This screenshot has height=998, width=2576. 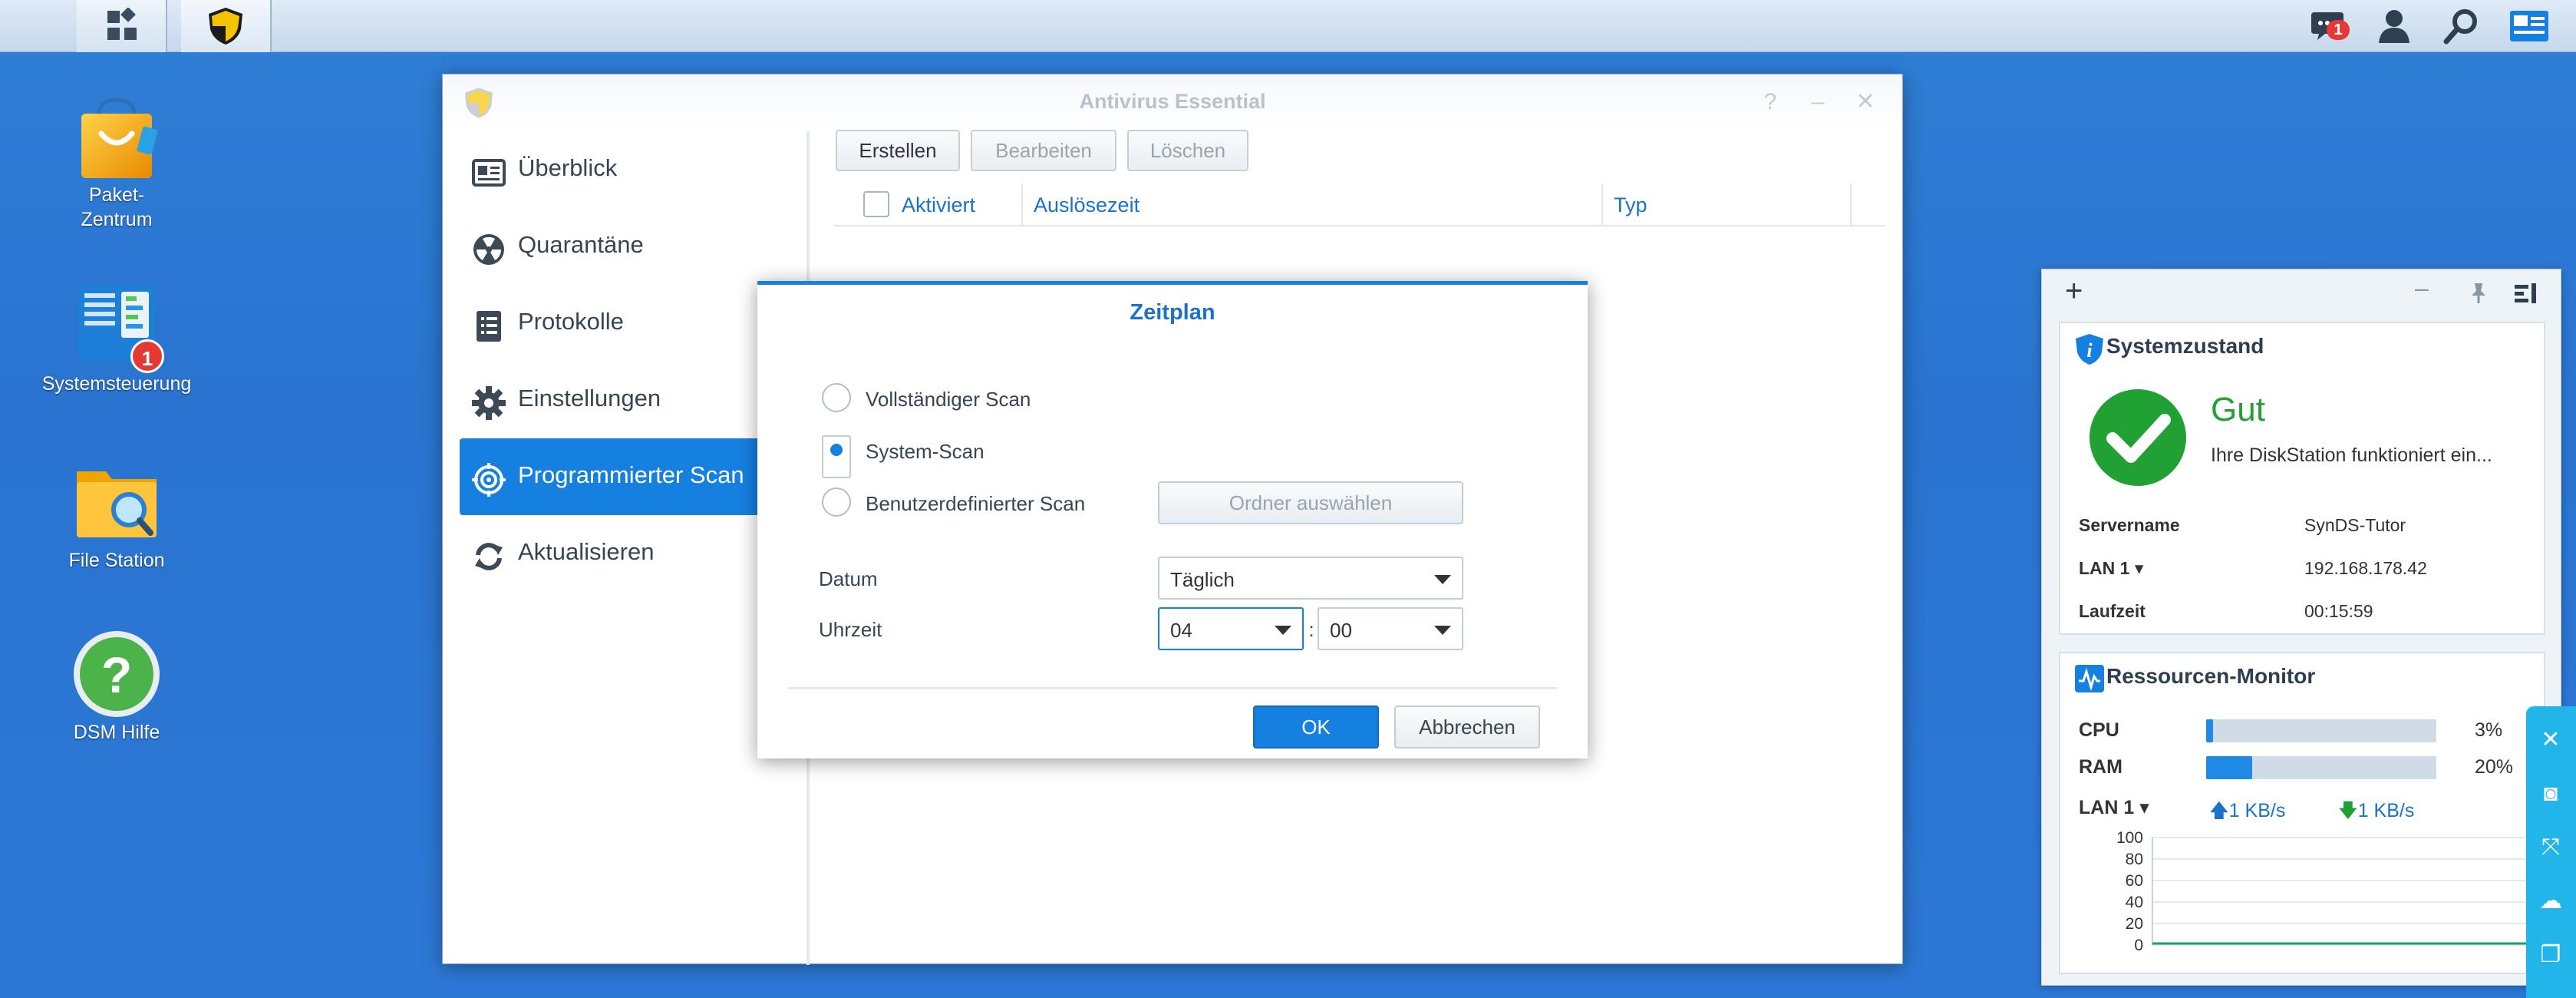 I want to click on sidebar-item-update: Aktualisieren, so click(x=621, y=553).